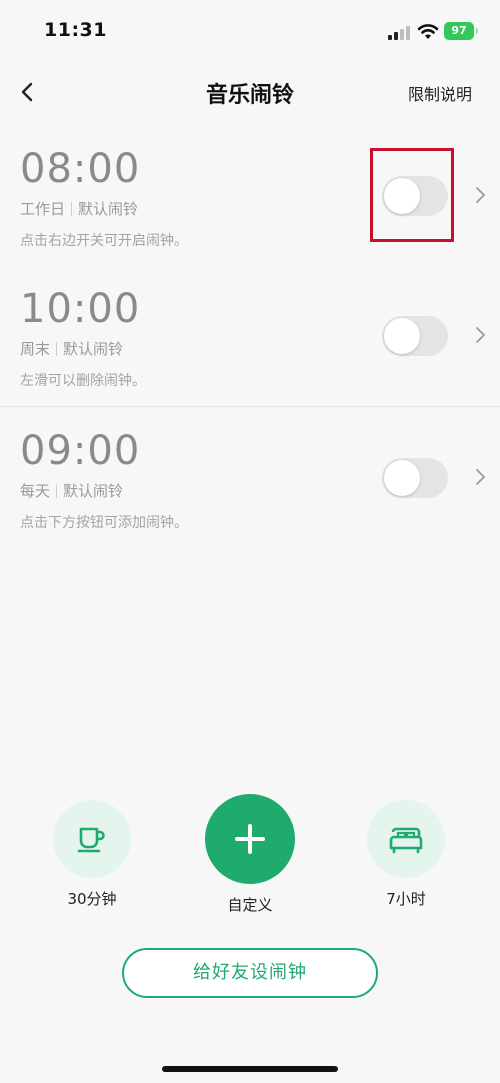  Describe the element at coordinates (80, 309) in the screenshot. I see `alarm-time: 10:00` at that location.